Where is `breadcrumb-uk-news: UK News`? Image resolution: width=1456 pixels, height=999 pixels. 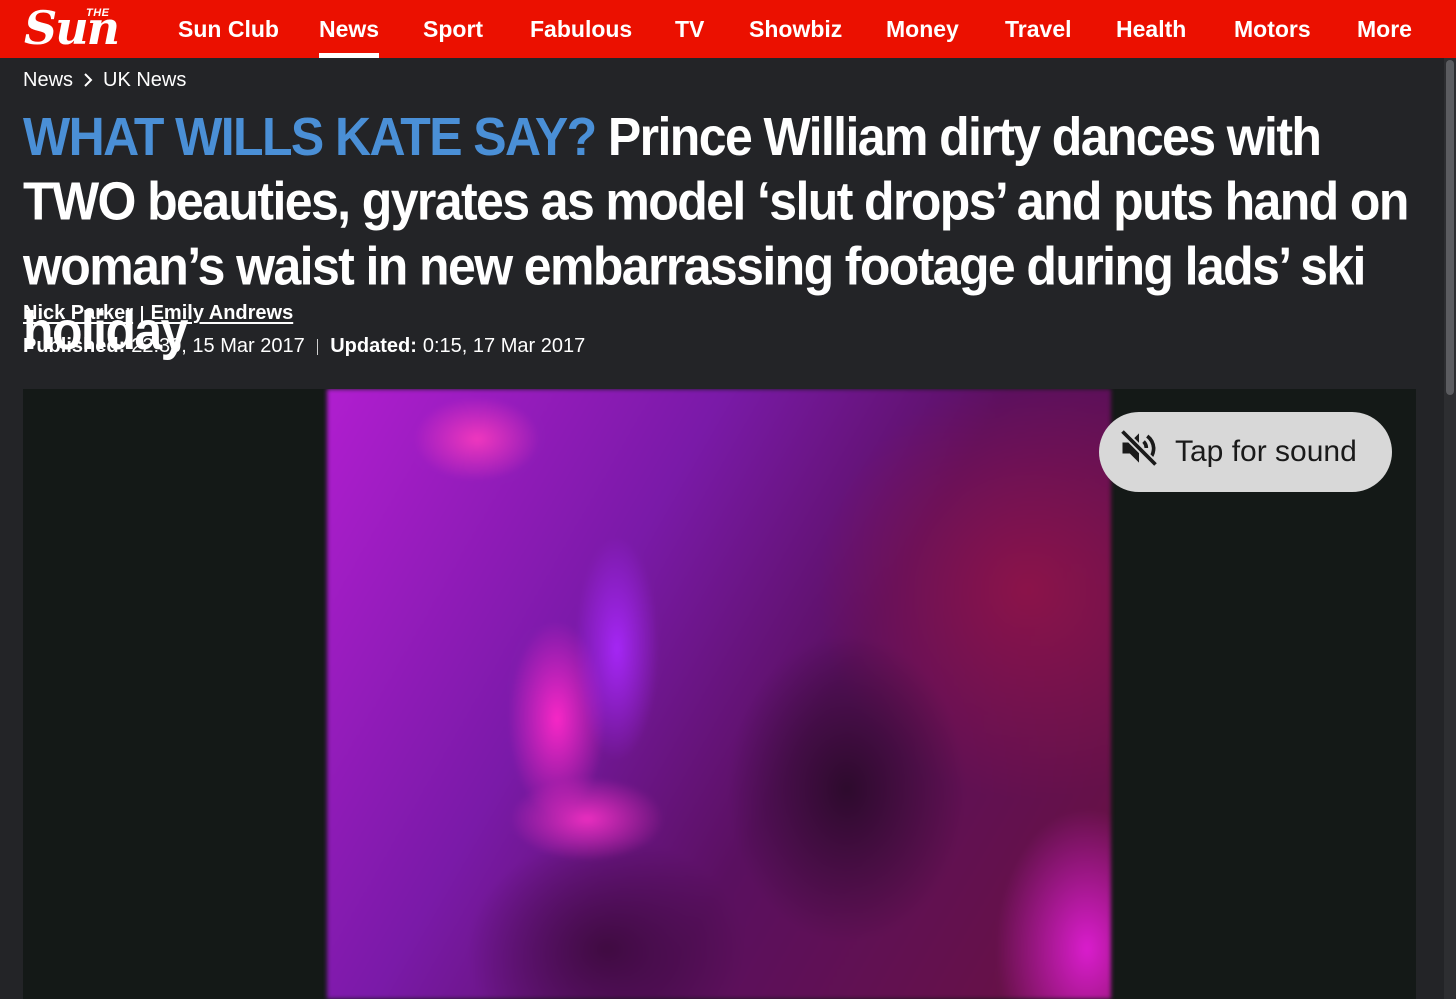 breadcrumb-uk-news: UK News is located at coordinates (144, 80).